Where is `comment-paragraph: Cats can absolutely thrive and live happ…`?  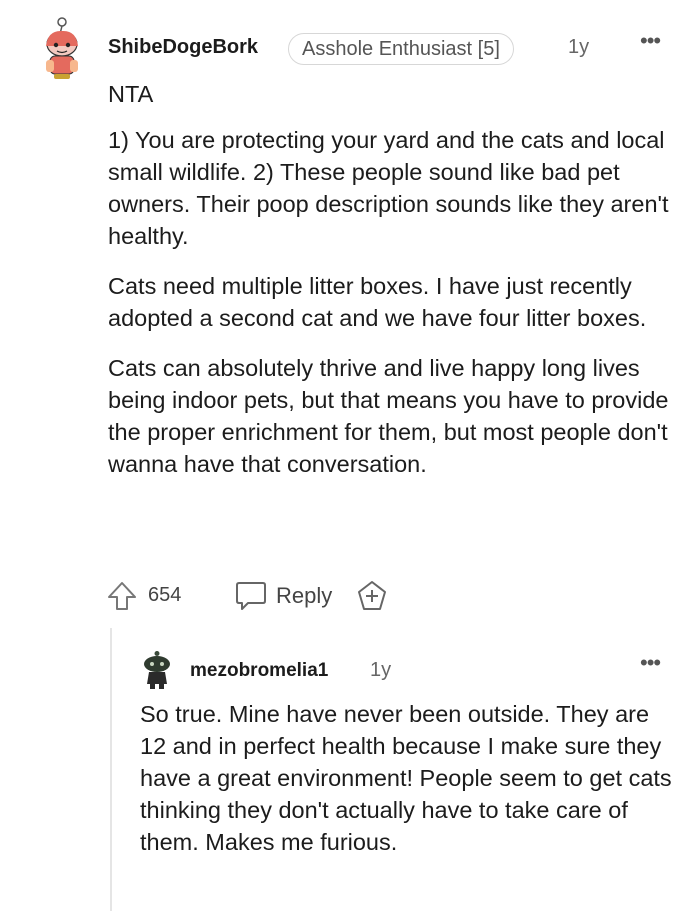
comment-paragraph: Cats can absolutely thrive and live happ… is located at coordinates (388, 416).